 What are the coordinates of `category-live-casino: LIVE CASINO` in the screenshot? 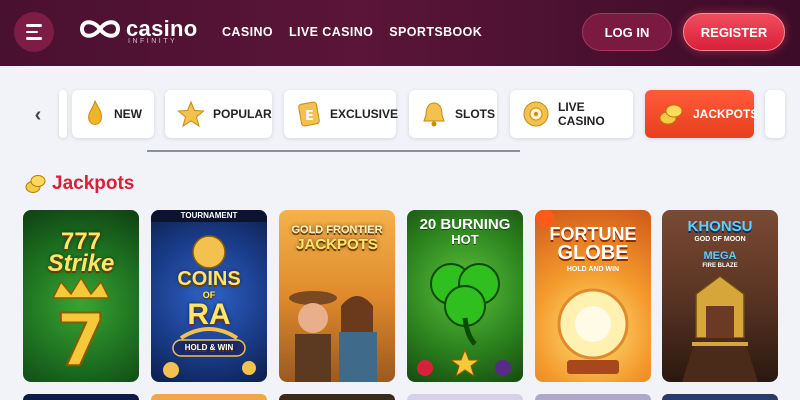 It's located at (571, 114).